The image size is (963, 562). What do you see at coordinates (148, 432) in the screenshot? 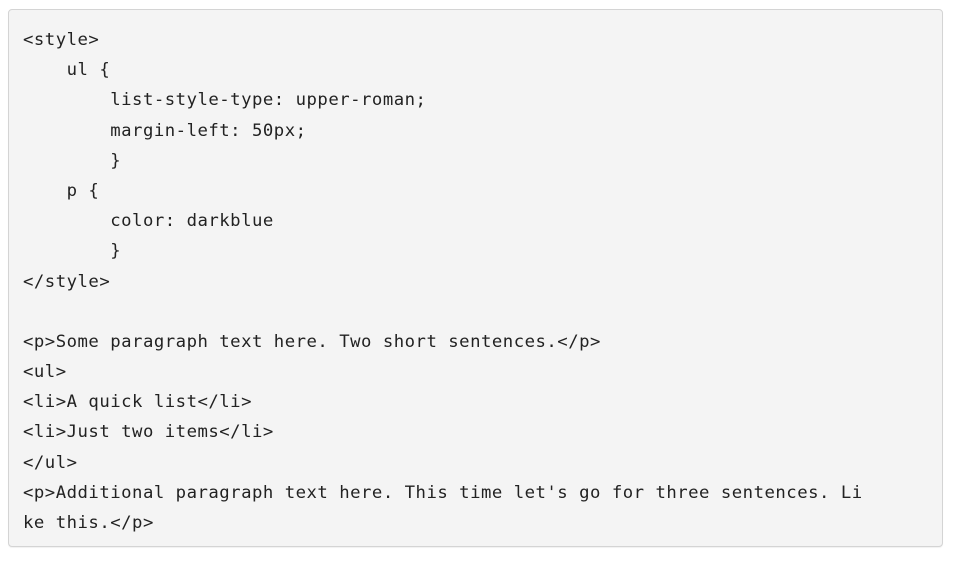
I see `code-line: <li>Just two items</li>` at bounding box center [148, 432].